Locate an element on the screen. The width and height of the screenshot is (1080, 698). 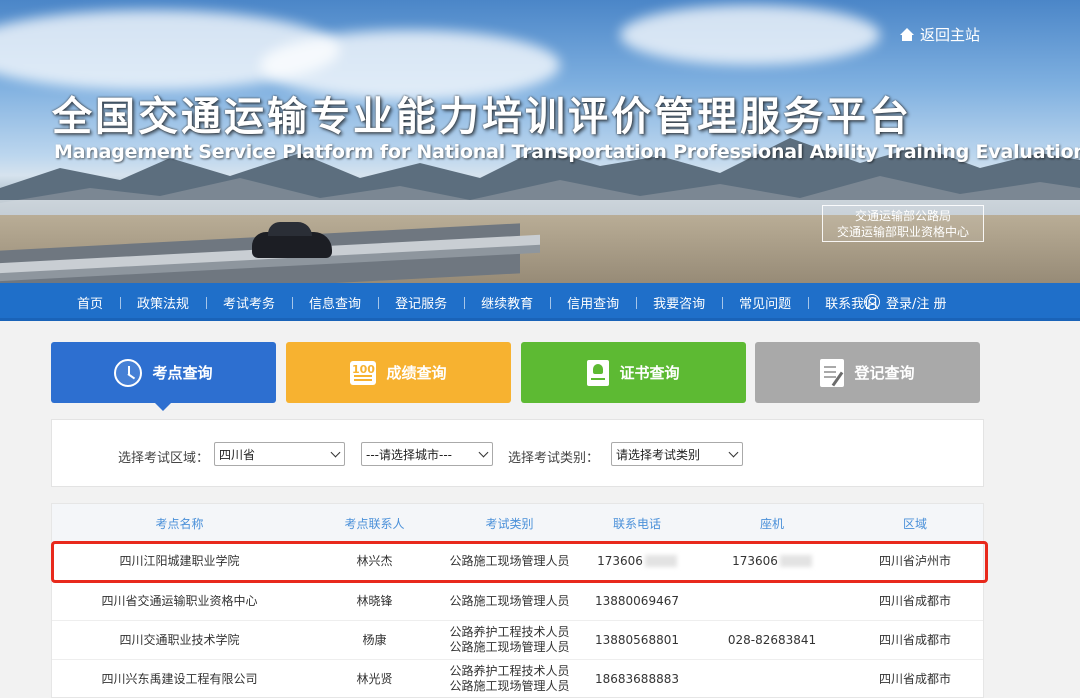
city-select: ---请选择城市--- is located at coordinates (427, 454).